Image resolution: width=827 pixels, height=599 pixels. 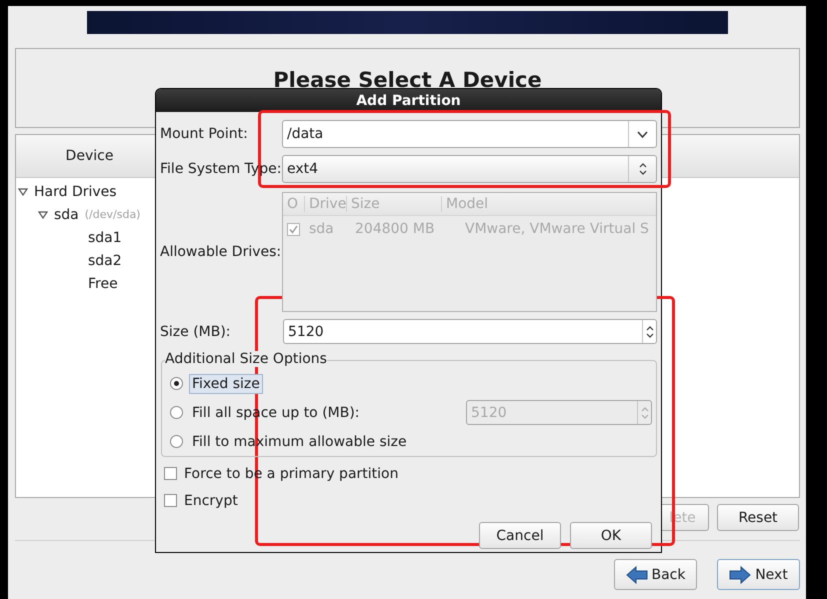 I want to click on table-cell-text: 204800 MB, so click(x=395, y=229).